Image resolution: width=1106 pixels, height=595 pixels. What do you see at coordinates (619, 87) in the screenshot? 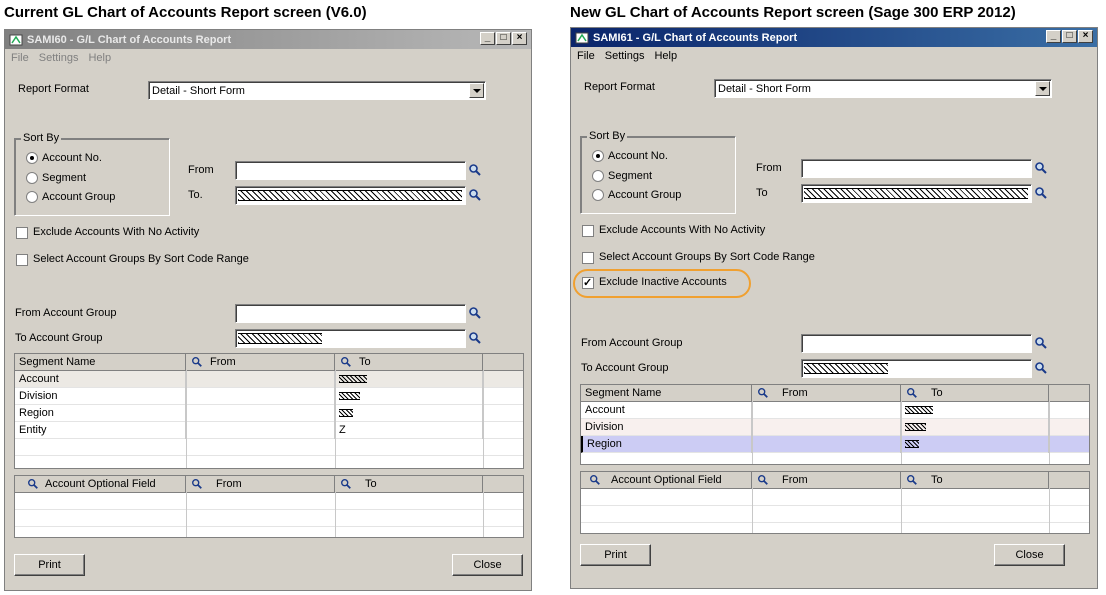
I see `report-format-label: Report Format` at bounding box center [619, 87].